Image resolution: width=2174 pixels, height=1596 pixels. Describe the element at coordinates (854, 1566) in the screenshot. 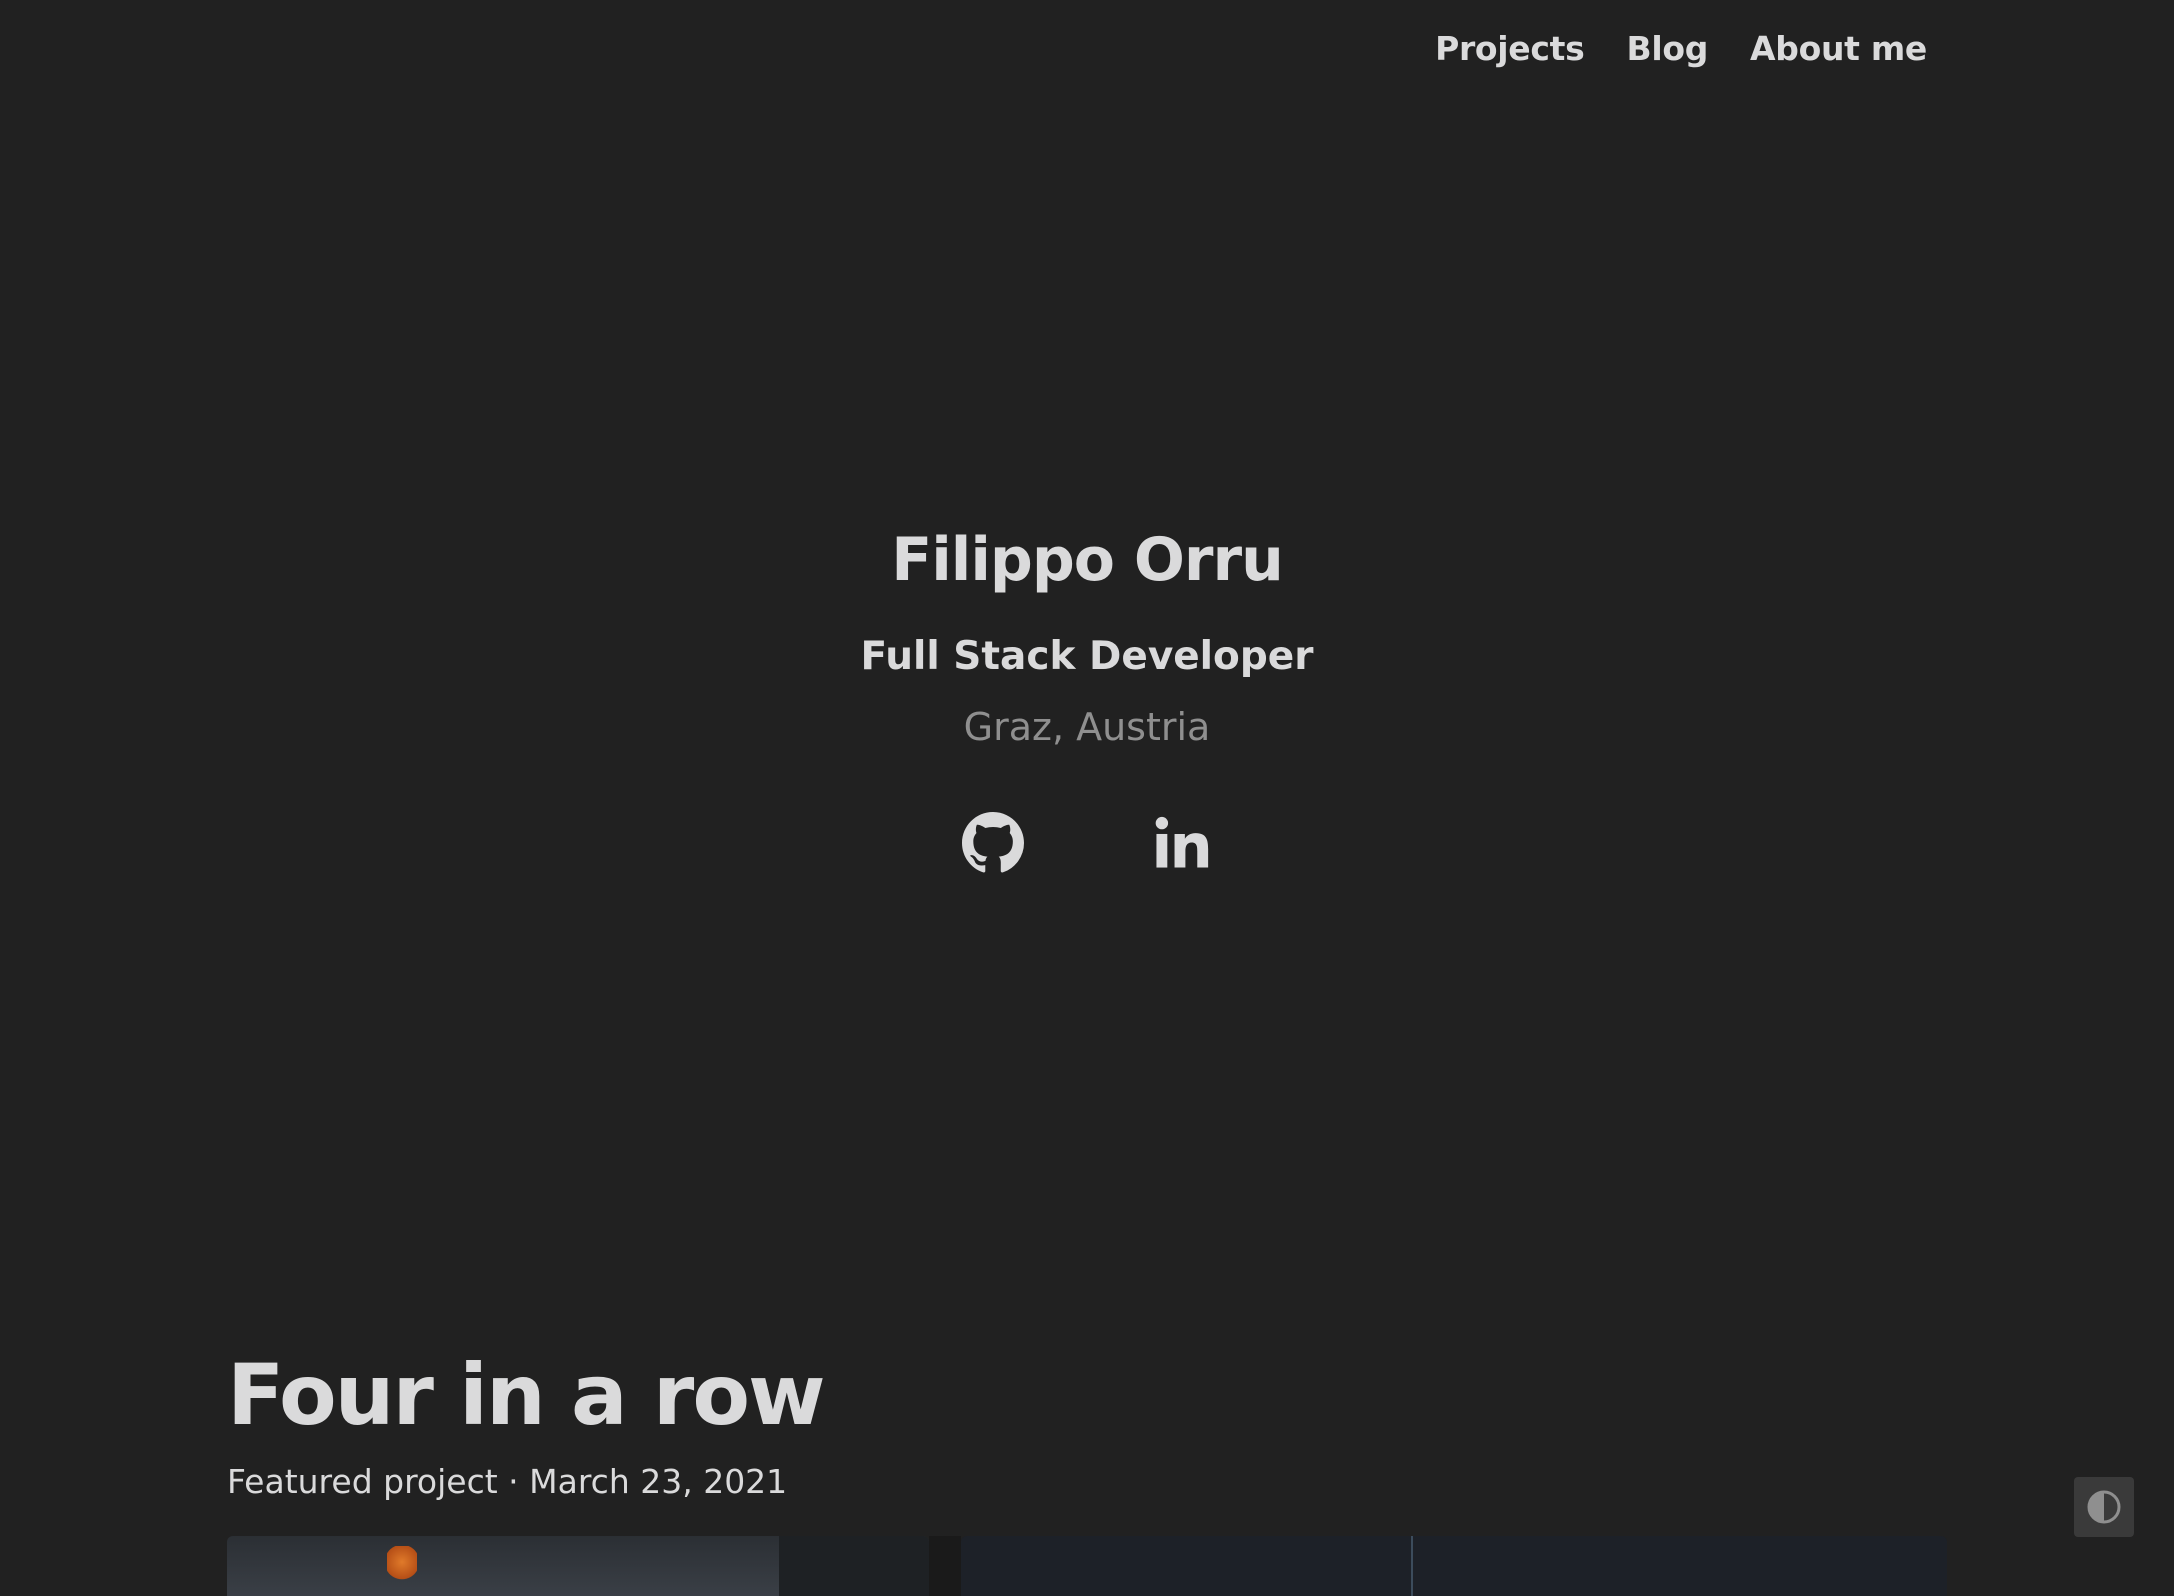

I see `screenshot-panel` at that location.